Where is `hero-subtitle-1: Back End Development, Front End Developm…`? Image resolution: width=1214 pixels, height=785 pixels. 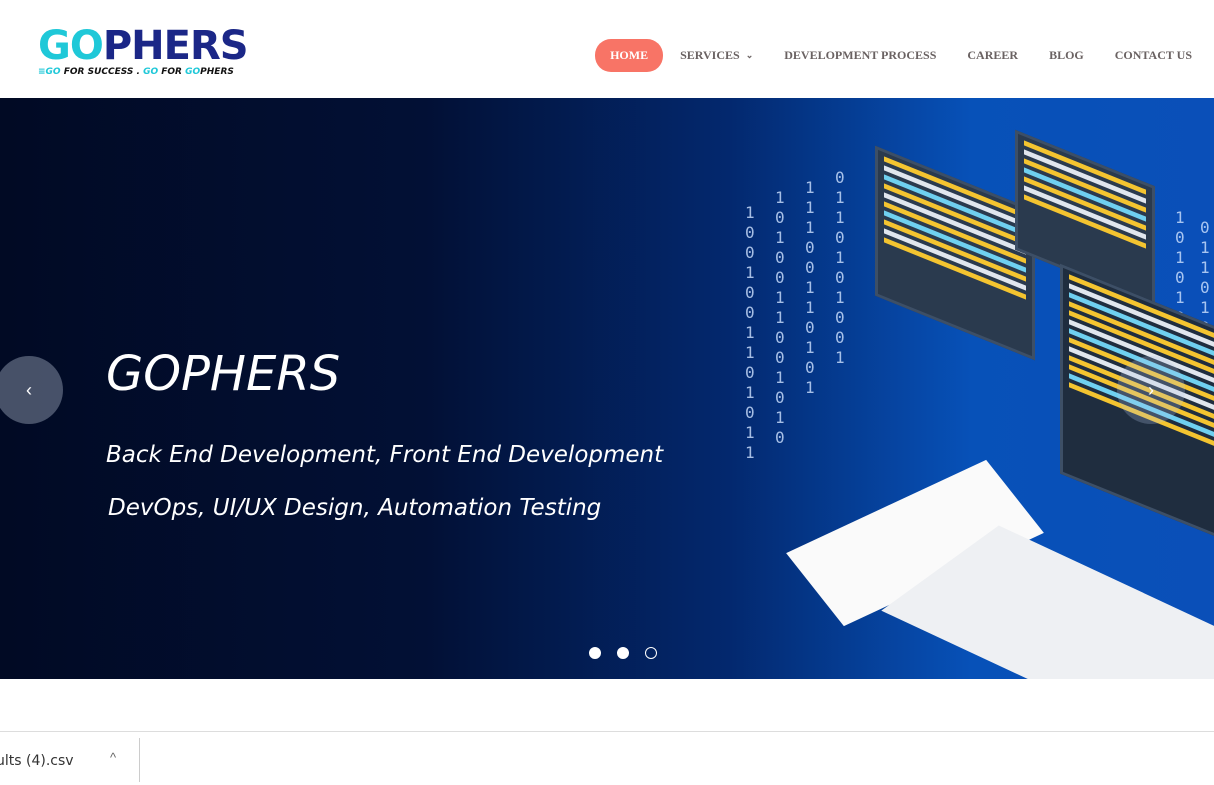 hero-subtitle-1: Back End Development, Front End Developm… is located at coordinates (385, 455).